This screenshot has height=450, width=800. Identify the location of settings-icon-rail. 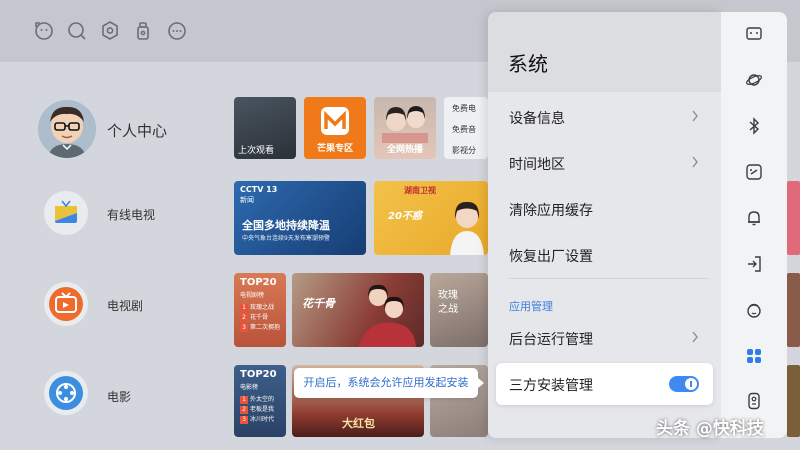
(754, 225).